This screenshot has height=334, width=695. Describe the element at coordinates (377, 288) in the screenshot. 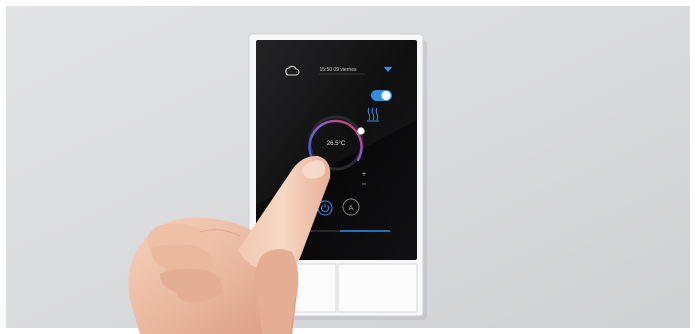

I see `physical-button-right` at that location.